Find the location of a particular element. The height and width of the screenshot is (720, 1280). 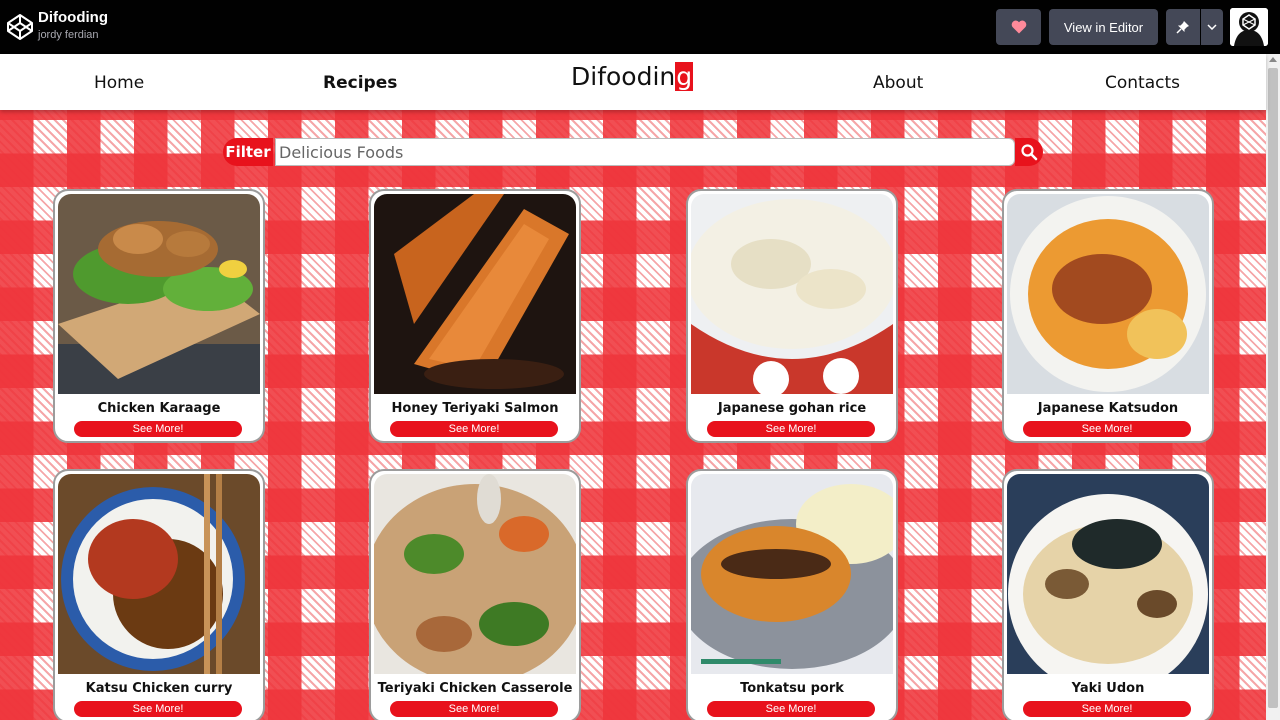

recipe-title: Yaki Udon is located at coordinates (1108, 688).